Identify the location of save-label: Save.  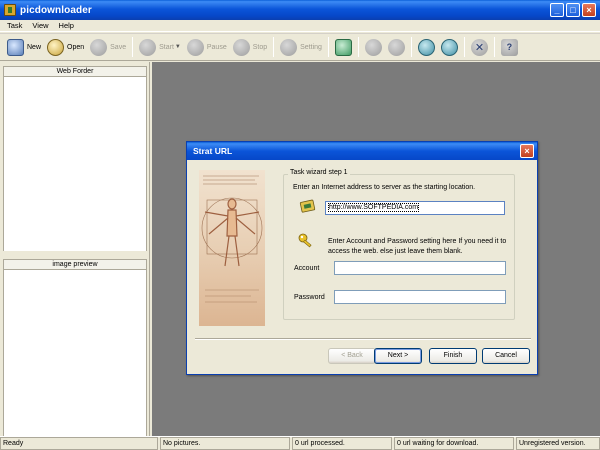
(118, 47).